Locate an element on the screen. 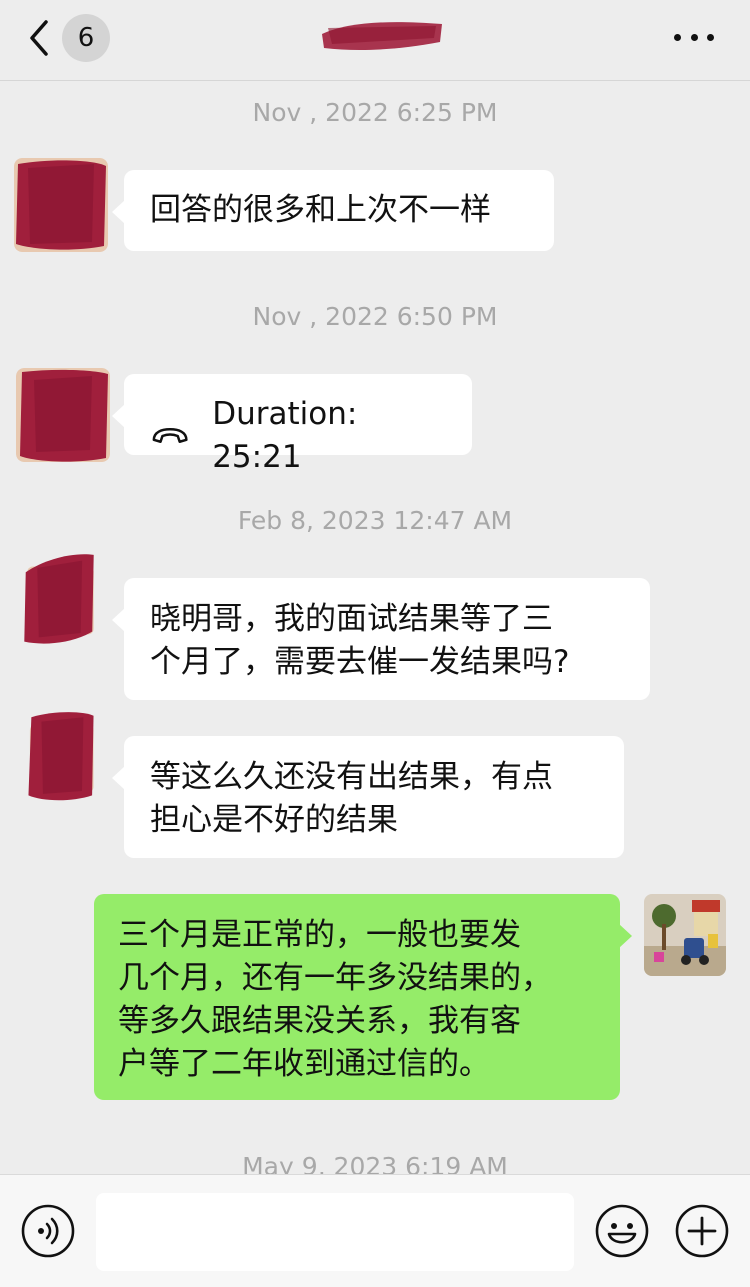 The height and width of the screenshot is (1287, 750). message-bubble-incoming: 回答的很多和上次不一样 is located at coordinates (333, 210).